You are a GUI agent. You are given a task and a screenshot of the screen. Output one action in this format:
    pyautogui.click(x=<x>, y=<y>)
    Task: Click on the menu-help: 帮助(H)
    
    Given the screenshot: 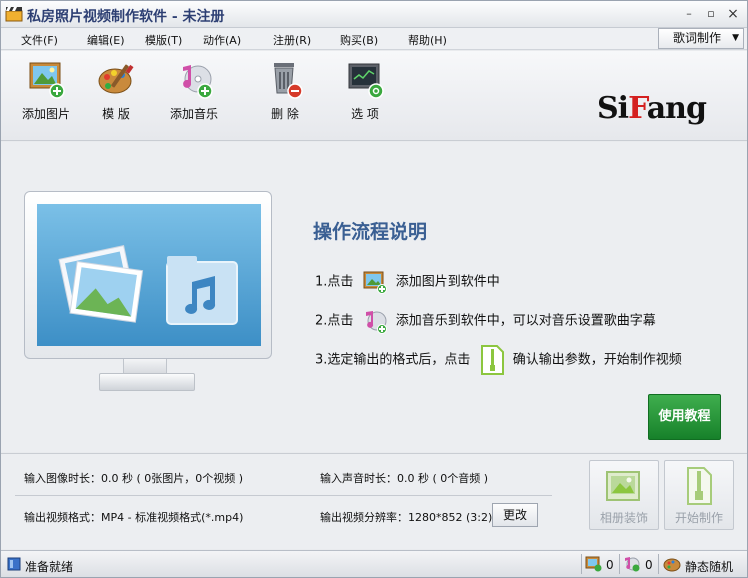 What is the action you would take?
    pyautogui.click(x=427, y=40)
    